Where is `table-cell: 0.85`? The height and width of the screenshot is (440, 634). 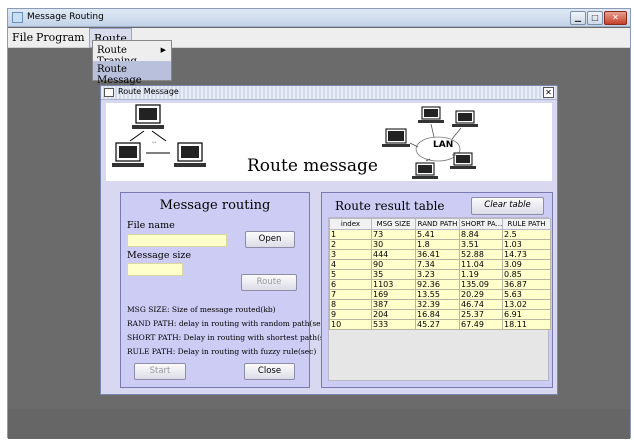 table-cell: 0.85 is located at coordinates (526, 274).